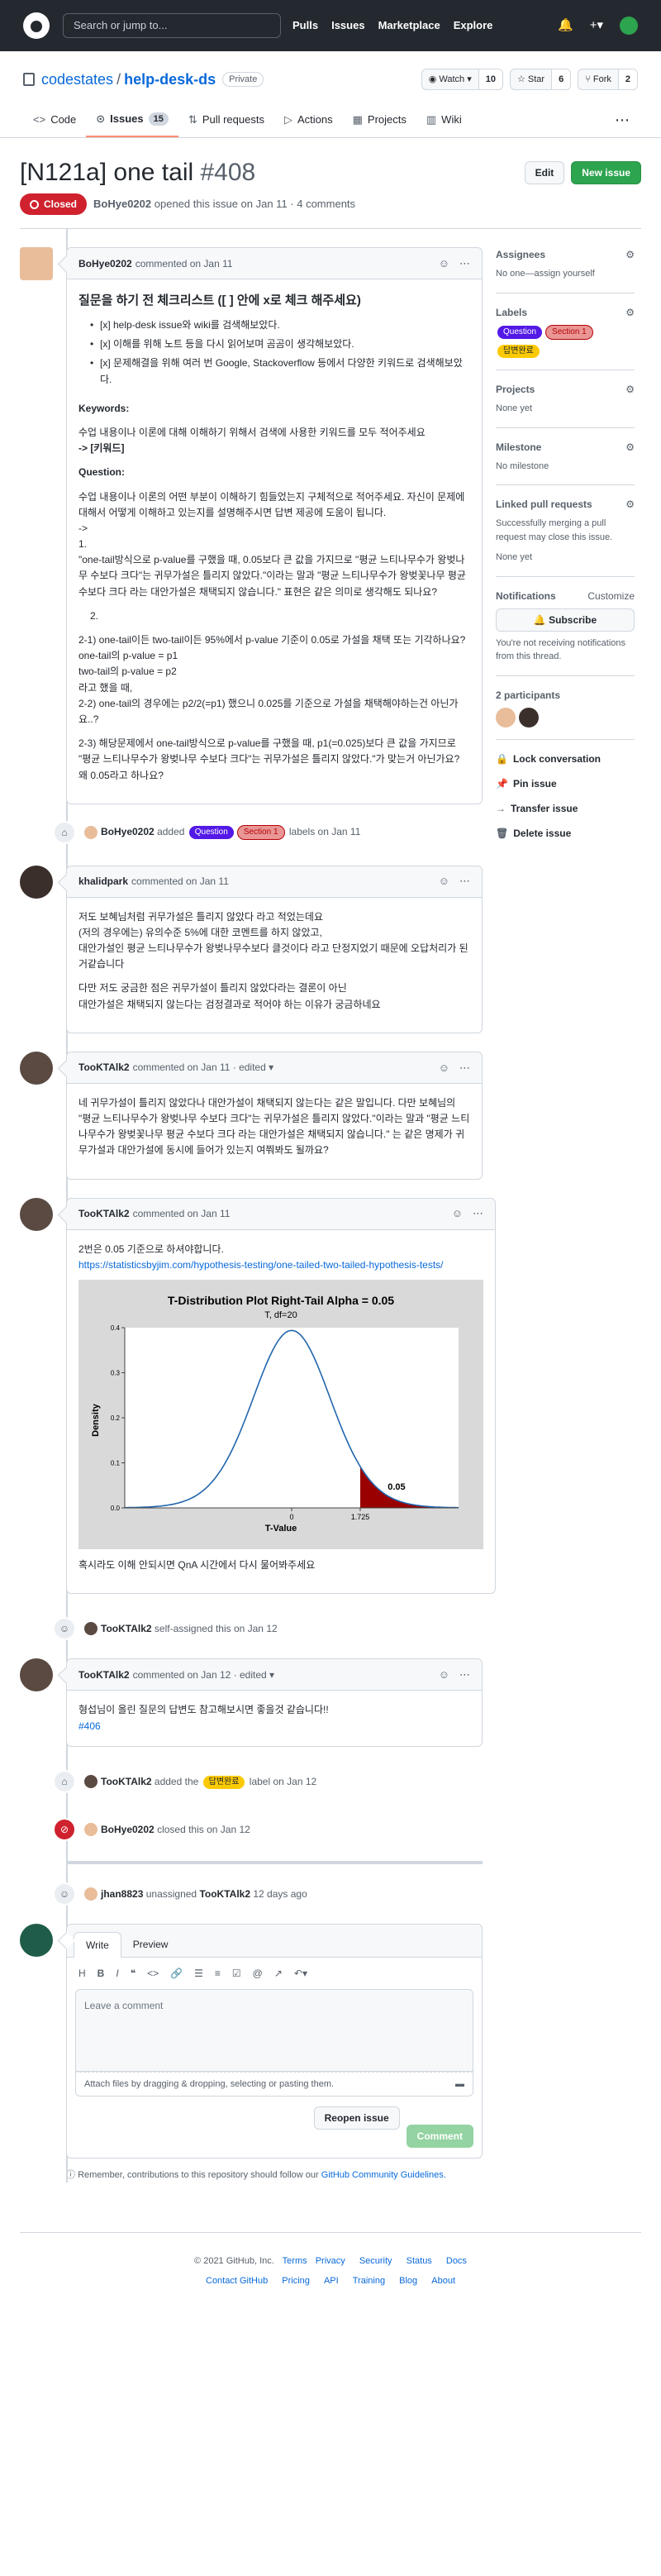  Describe the element at coordinates (565, 758) in the screenshot. I see `lock-conversation-button: 🔒 Lock conversation` at that location.